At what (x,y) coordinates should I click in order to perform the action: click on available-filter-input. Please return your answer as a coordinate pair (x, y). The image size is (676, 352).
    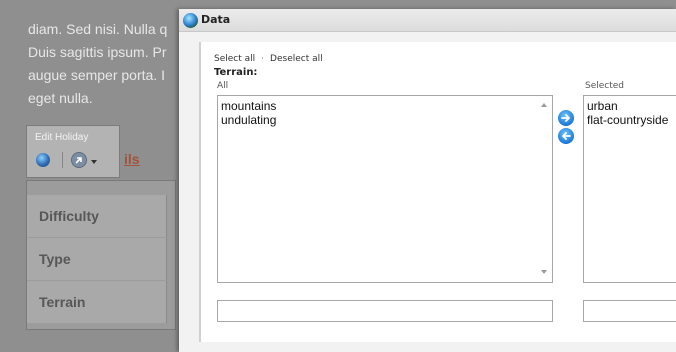
    Looking at the image, I should click on (385, 311).